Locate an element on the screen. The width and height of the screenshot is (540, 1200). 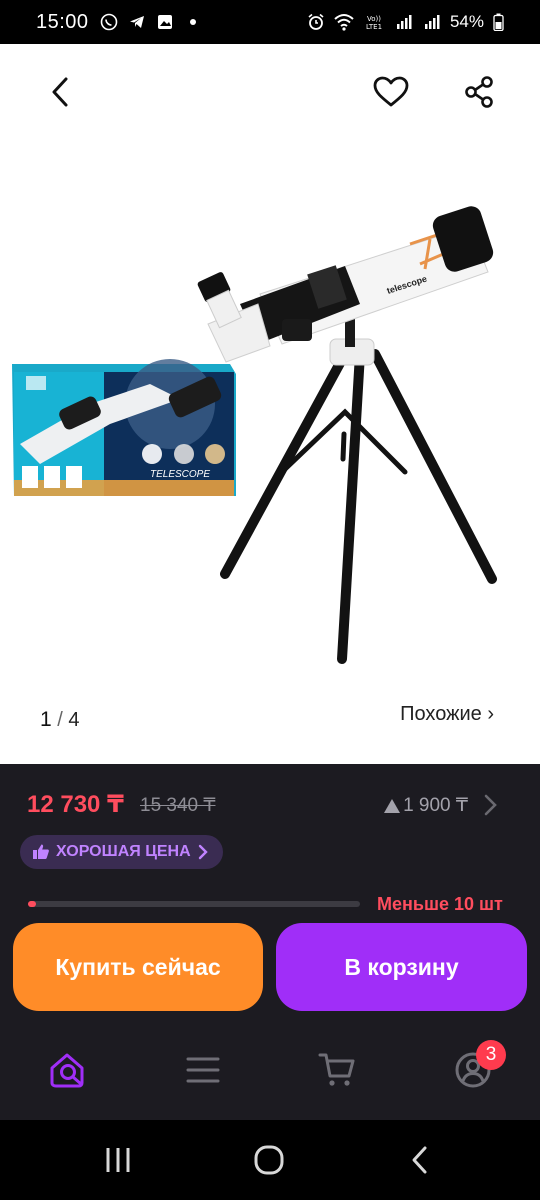
system-back-button is located at coordinates (420, 1160).